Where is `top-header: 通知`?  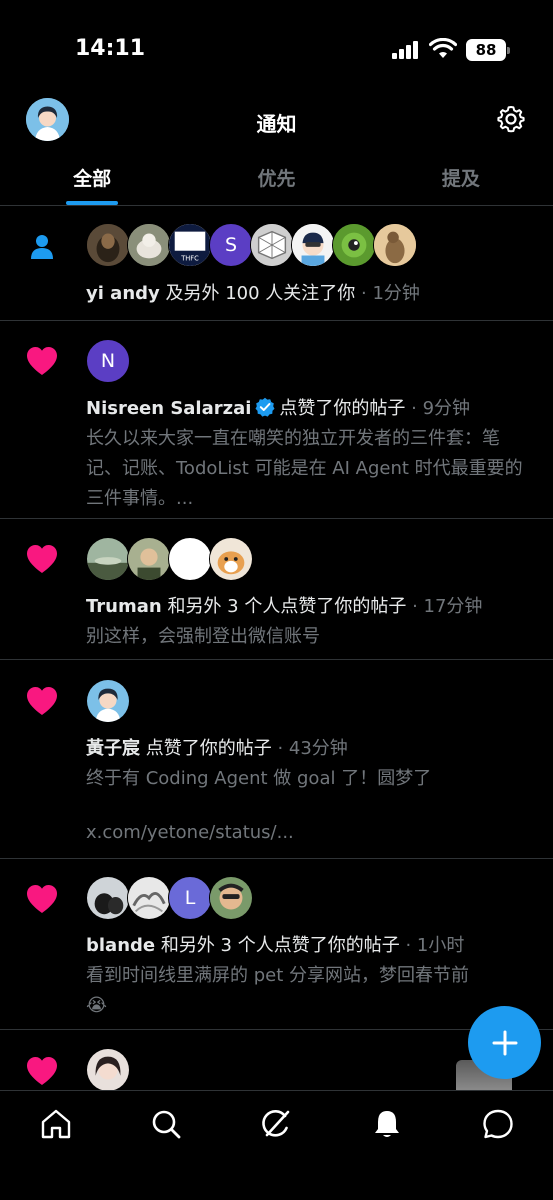
top-header: 通知 is located at coordinates (276, 120).